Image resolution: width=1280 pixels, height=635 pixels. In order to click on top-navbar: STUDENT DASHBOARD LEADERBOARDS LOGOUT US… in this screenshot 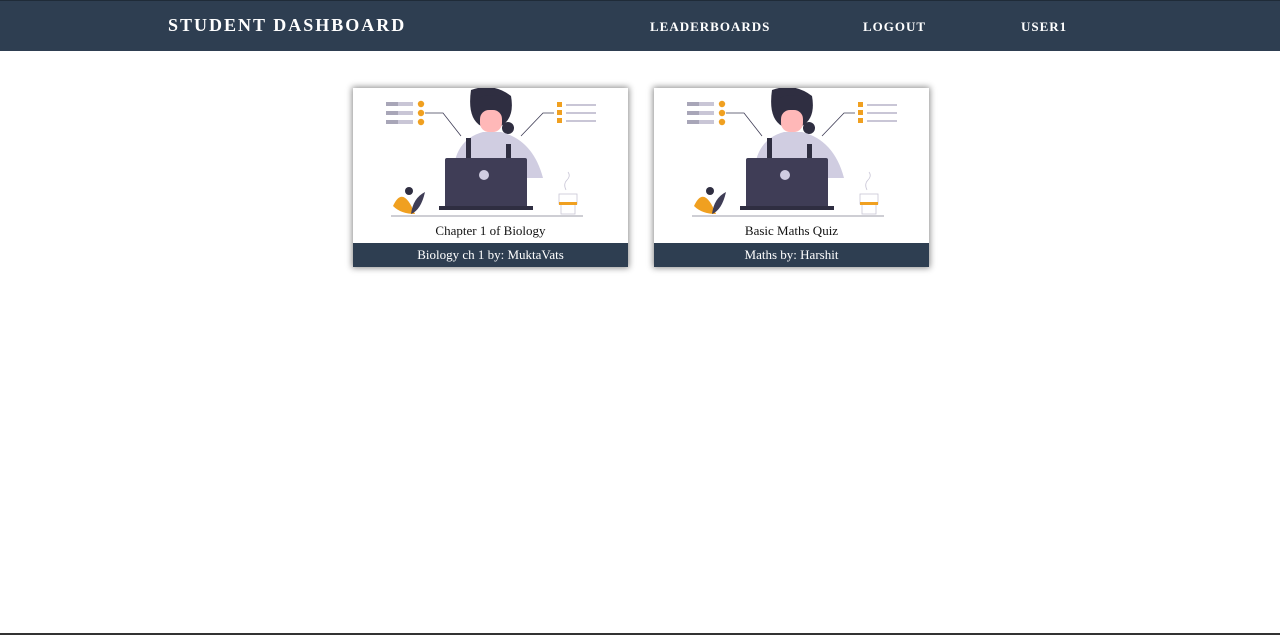, I will do `click(640, 25)`.